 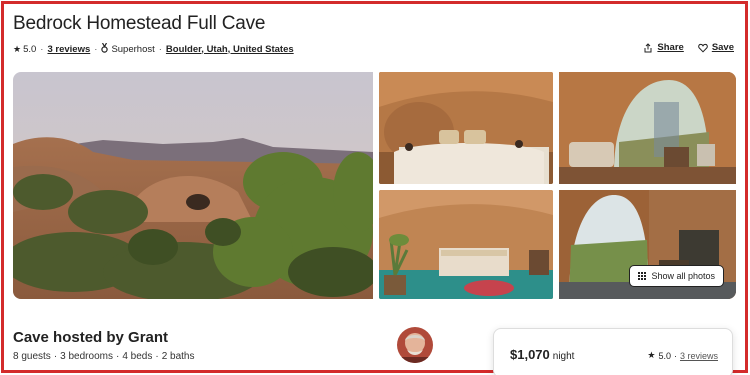 What do you see at coordinates (647, 128) in the screenshot?
I see `photo-cave-window` at bounding box center [647, 128].